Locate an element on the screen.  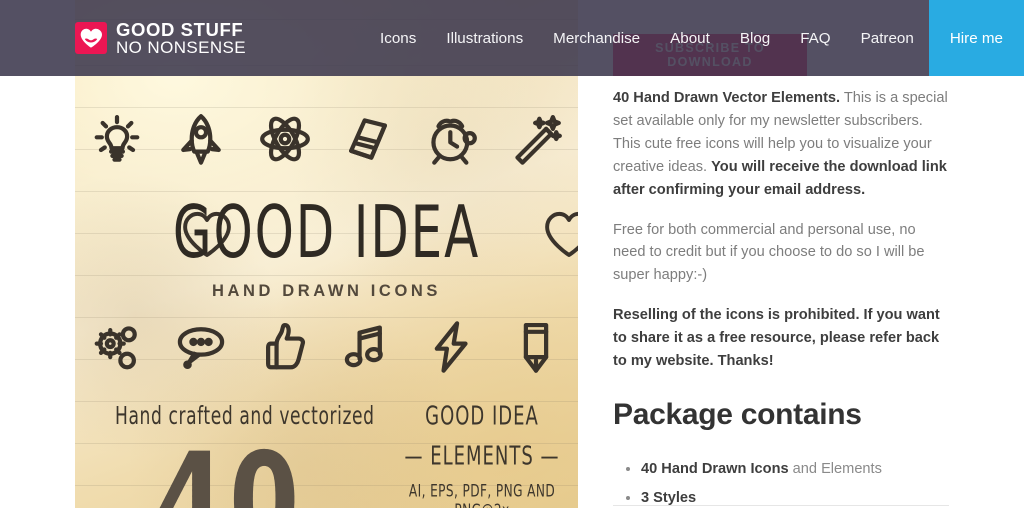
product-image-count: 40 is located at coordinates (229, 472).